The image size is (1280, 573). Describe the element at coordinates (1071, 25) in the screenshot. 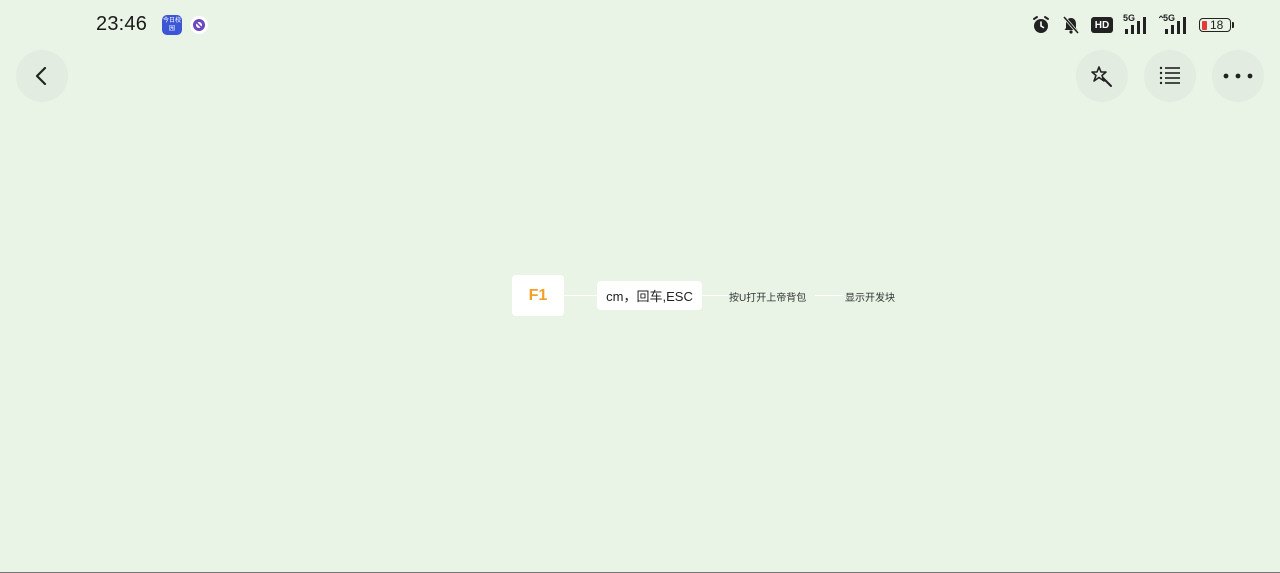

I see `mute-bell-icon` at that location.